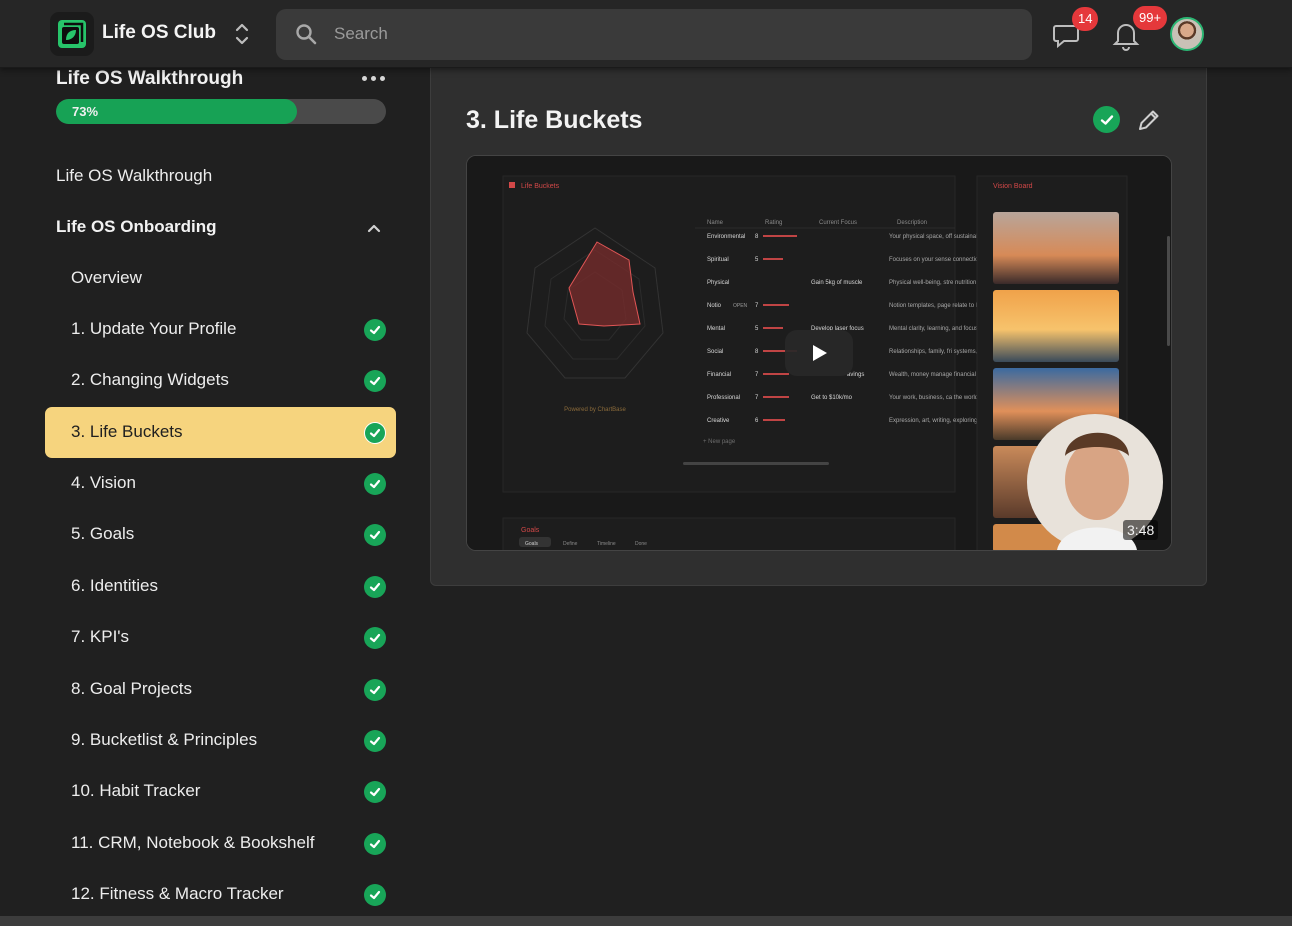  What do you see at coordinates (773, 223) in the screenshot?
I see `col-rating: Rating` at bounding box center [773, 223].